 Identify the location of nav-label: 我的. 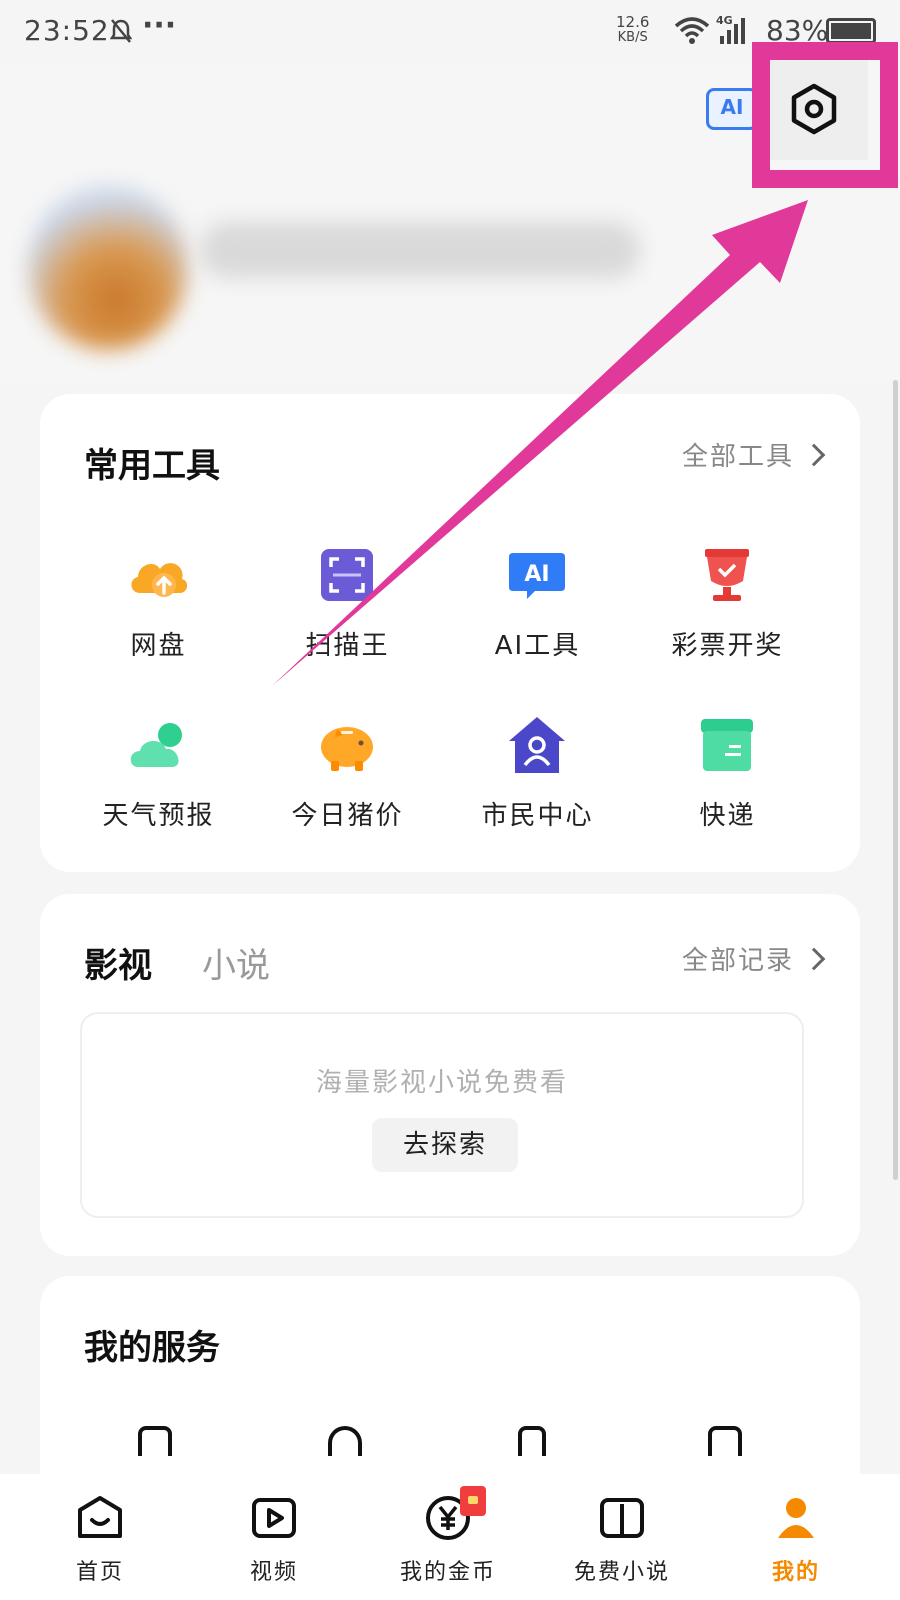
(795, 1572).